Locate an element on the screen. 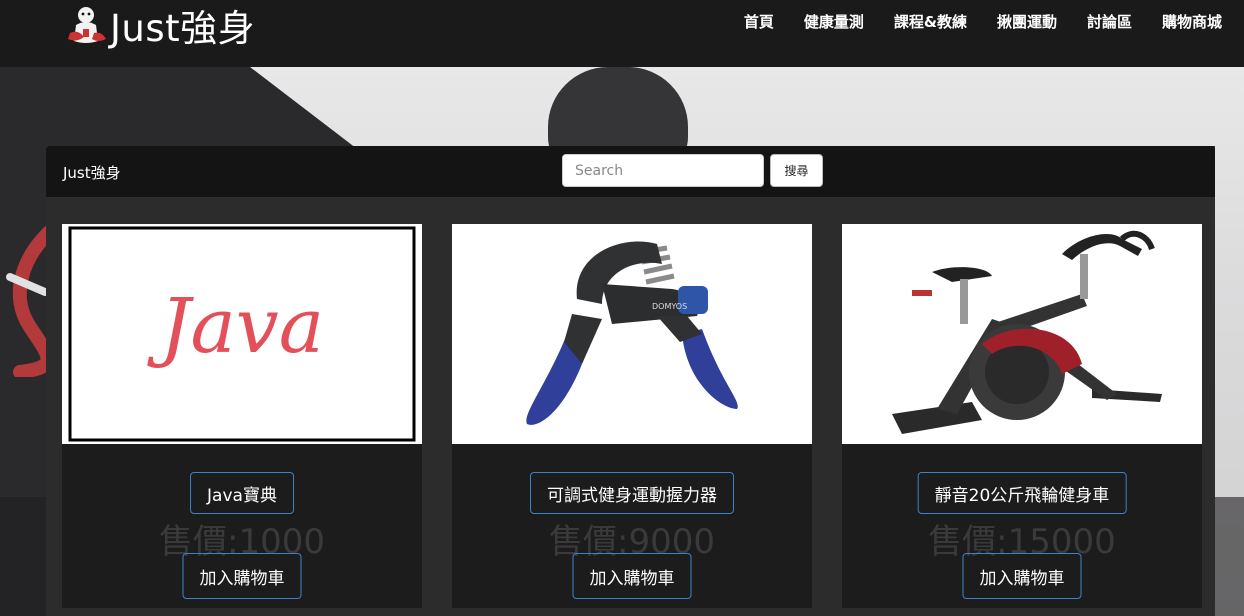  nav-forum: 討論區 is located at coordinates (1109, 21).